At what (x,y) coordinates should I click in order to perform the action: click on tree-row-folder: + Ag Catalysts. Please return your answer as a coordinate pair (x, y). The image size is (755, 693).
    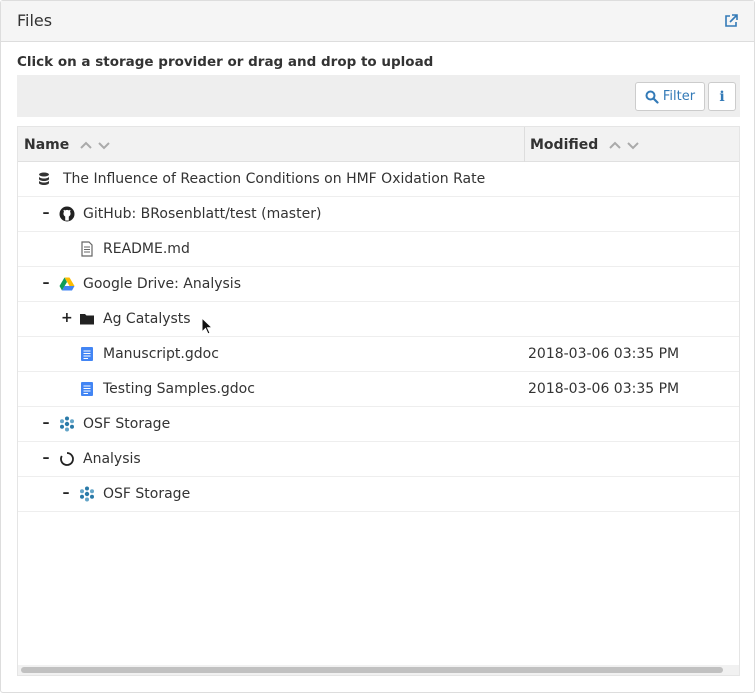
    Looking at the image, I should click on (378, 319).